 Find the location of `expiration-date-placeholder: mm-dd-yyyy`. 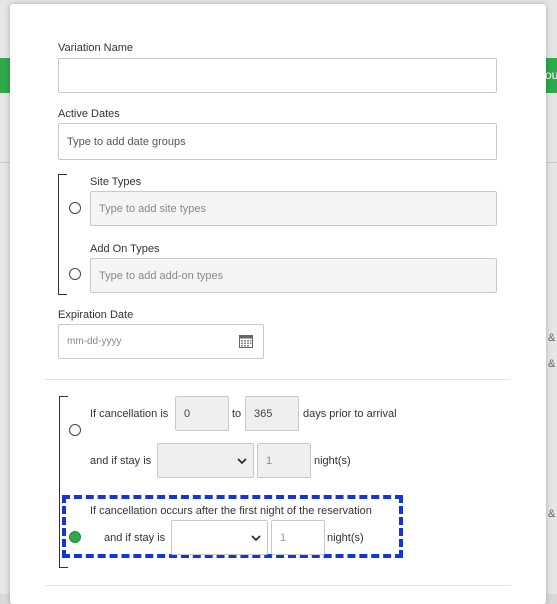

expiration-date-placeholder: mm-dd-yyyy is located at coordinates (94, 341).